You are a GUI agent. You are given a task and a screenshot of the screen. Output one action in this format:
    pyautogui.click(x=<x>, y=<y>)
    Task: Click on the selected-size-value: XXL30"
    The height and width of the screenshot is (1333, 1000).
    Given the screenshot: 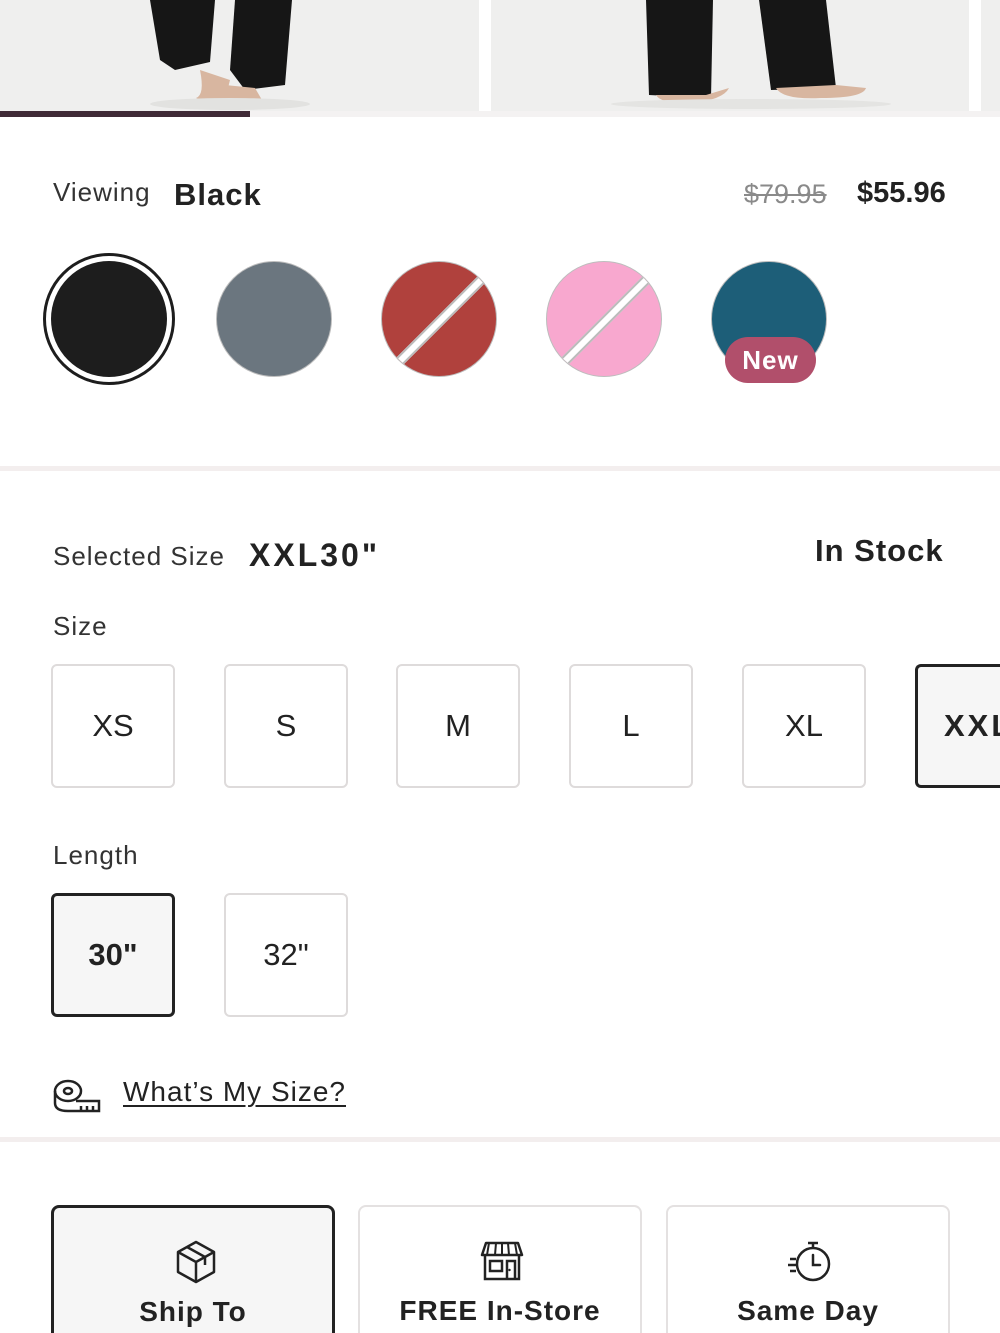 What is the action you would take?
    pyautogui.click(x=314, y=555)
    